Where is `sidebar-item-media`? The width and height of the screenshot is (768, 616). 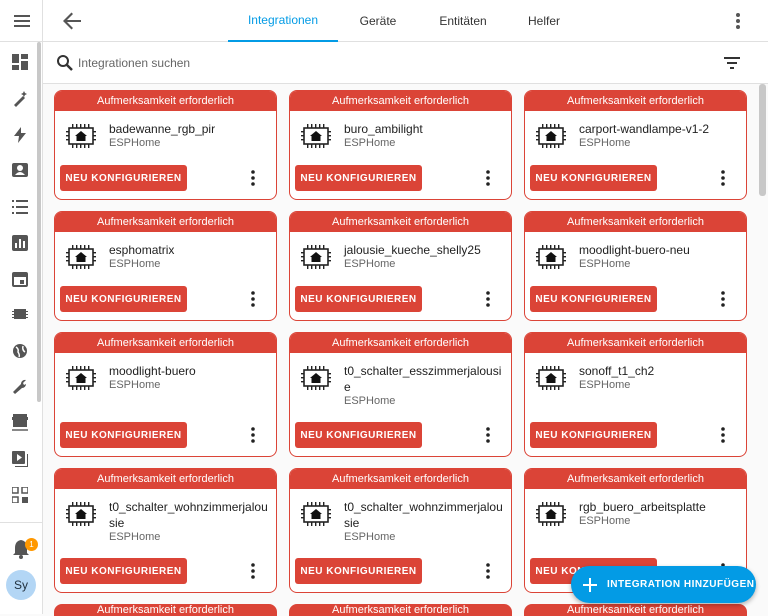 sidebar-item-media is located at coordinates (20, 459).